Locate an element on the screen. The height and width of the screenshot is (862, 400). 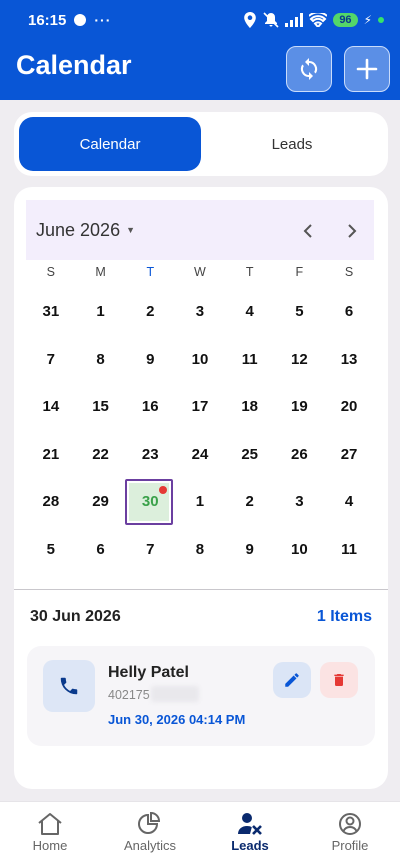
calendar-day: 26 is located at coordinates (300, 455).